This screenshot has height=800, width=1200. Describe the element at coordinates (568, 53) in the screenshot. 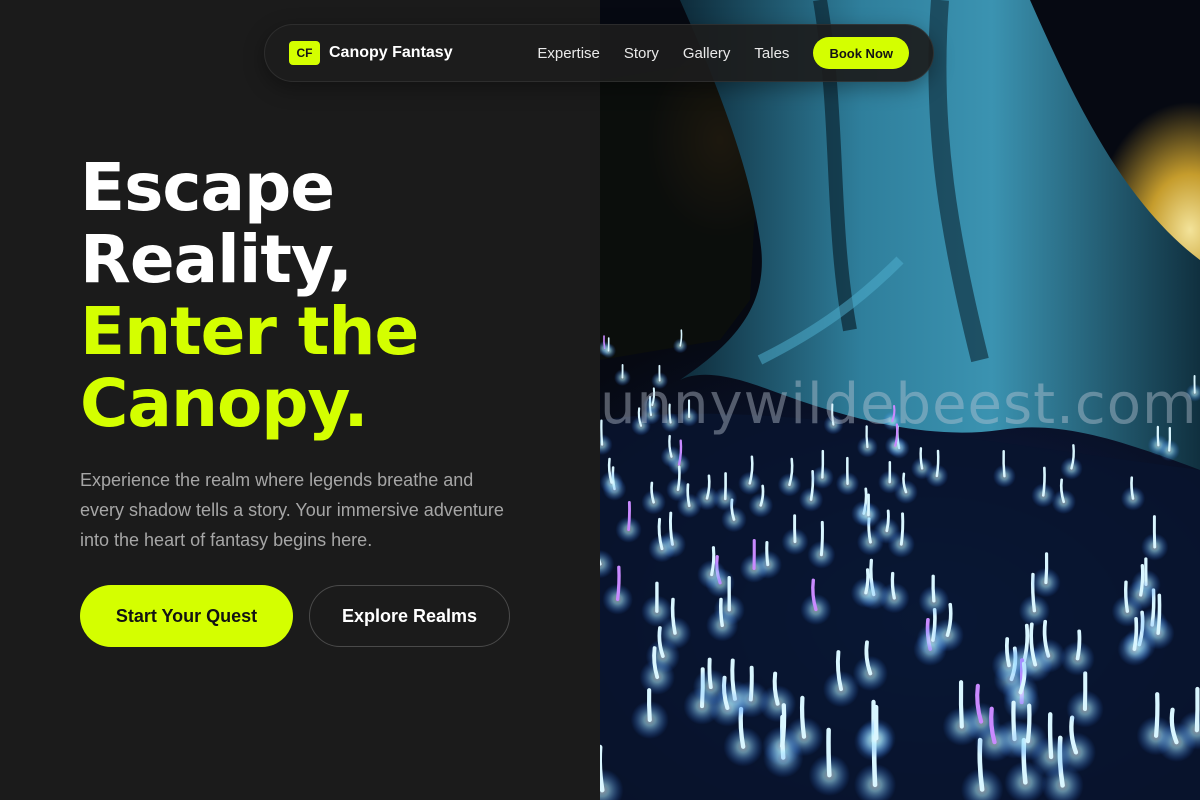

I see `nav-link-expertise: Expertise` at that location.